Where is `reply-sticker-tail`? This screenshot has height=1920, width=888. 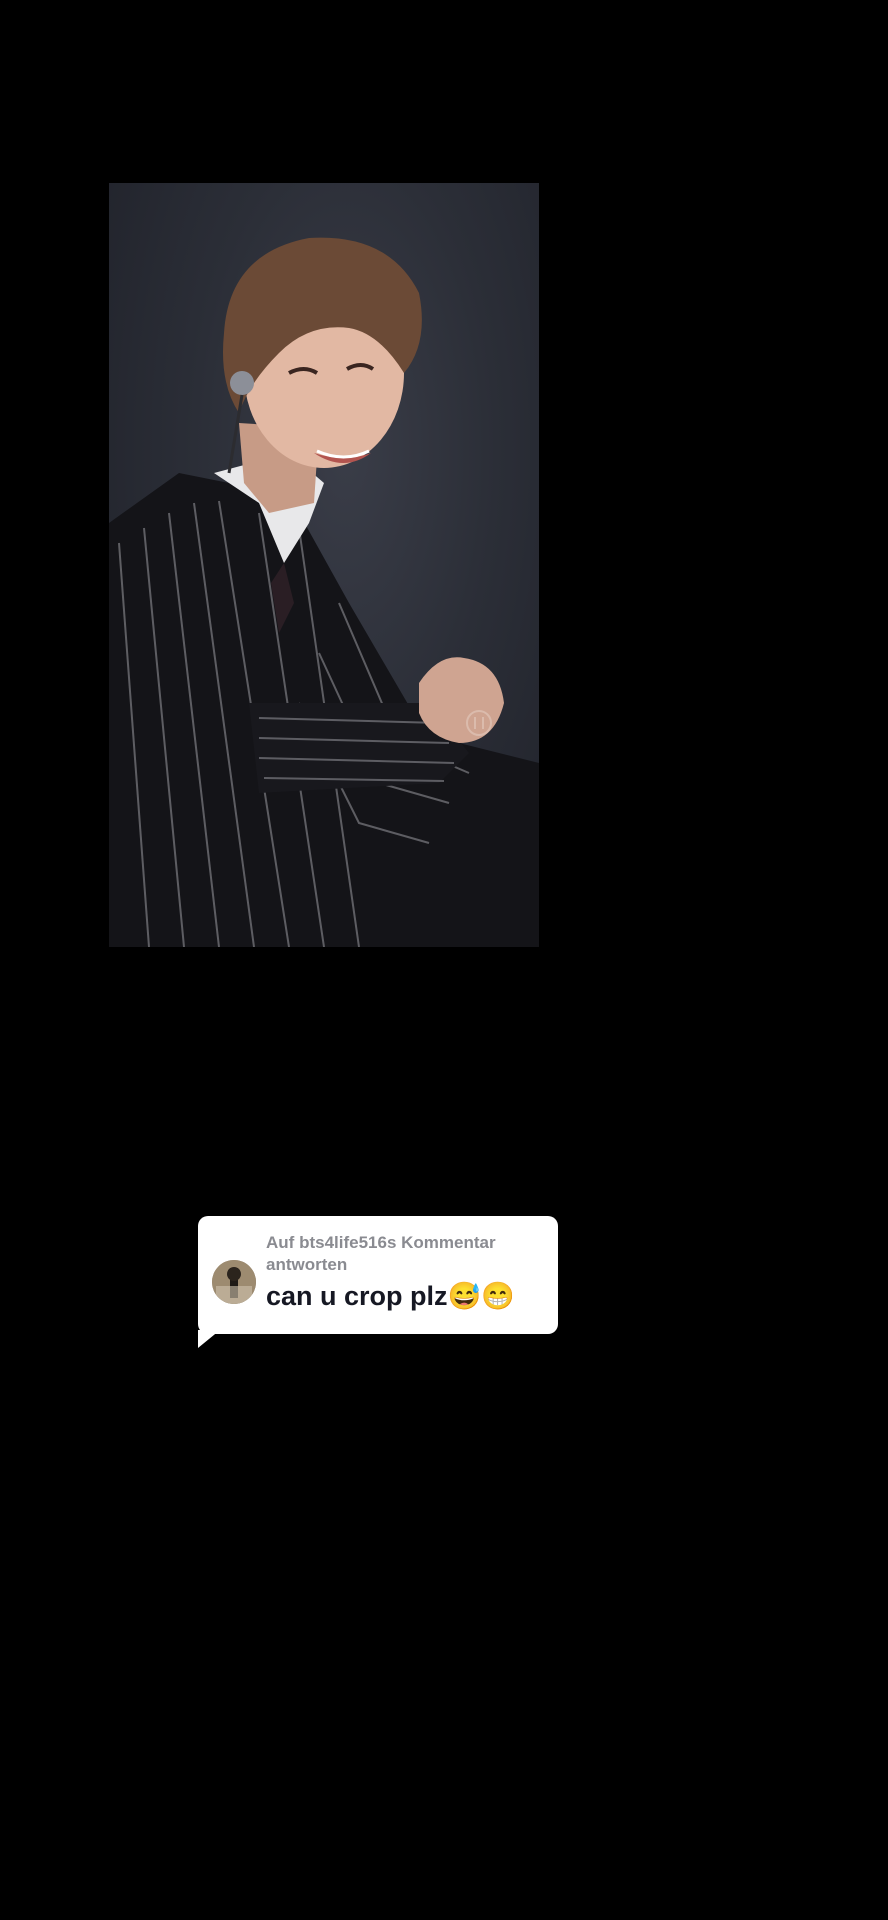 reply-sticker-tail is located at coordinates (209, 1339).